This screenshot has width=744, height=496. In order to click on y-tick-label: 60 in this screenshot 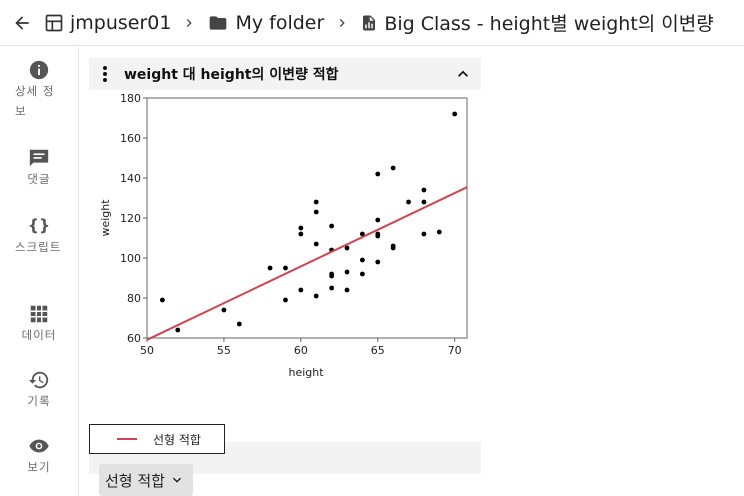, I will do `click(134, 338)`.